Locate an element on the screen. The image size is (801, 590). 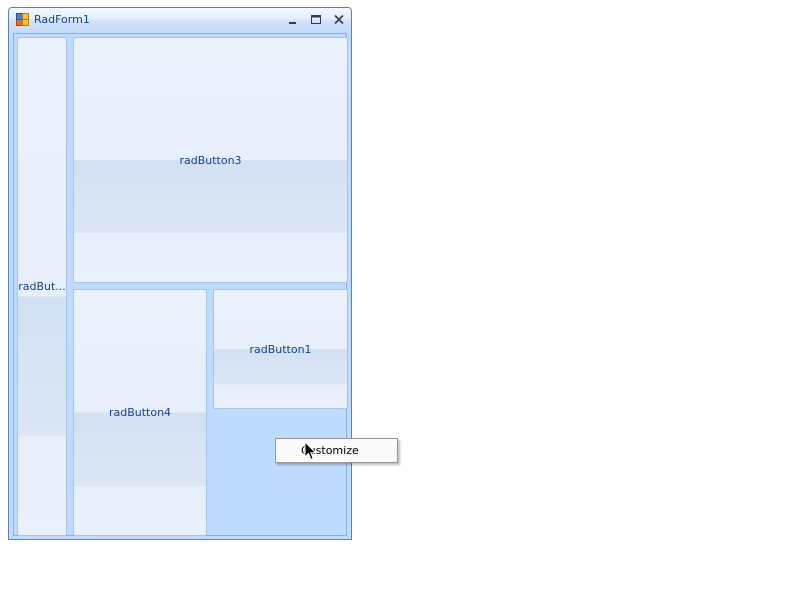
rad-button-3: radButton3 is located at coordinates (210, 160).